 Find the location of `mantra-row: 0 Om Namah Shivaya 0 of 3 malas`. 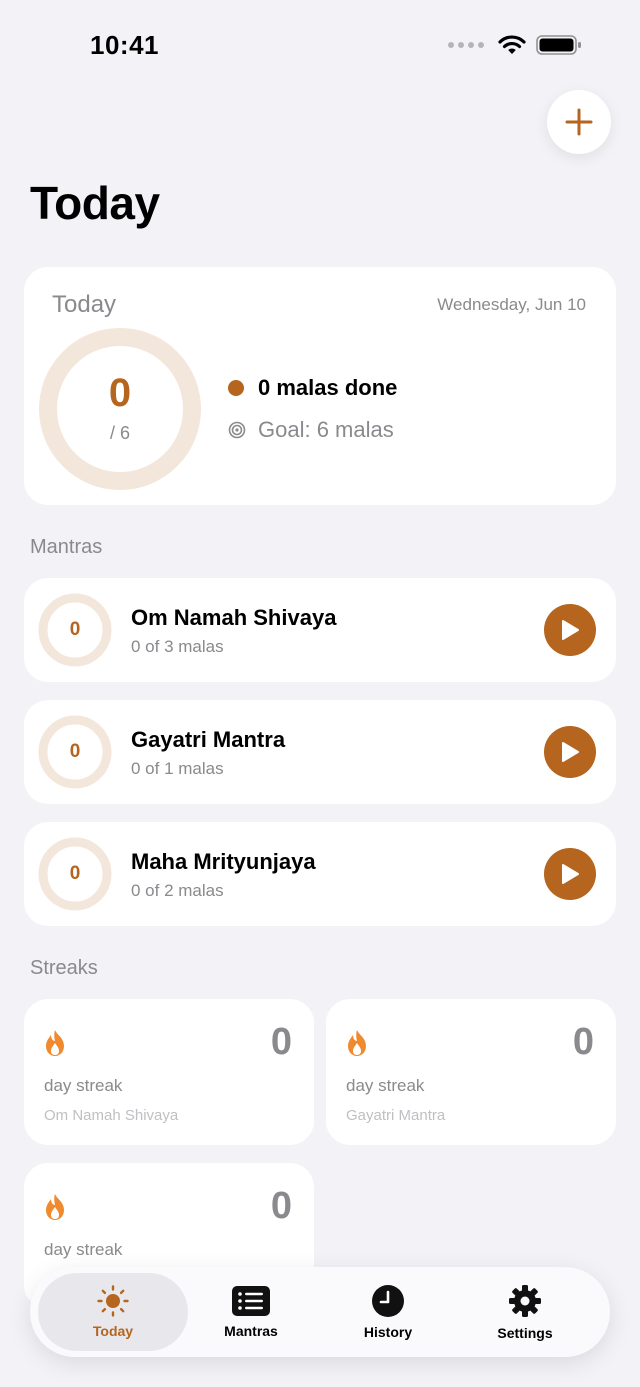

mantra-row: 0 Om Namah Shivaya 0 of 3 malas is located at coordinates (320, 630).